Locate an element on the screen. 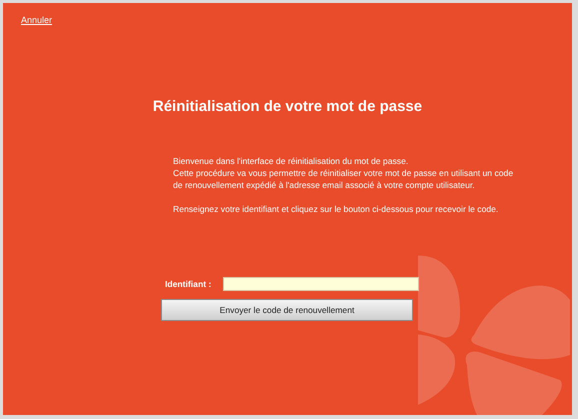 This screenshot has width=578, height=419. instruction-text: Bienvenue dans l'interface de réinitialisation du mot de passe. Cette procédure va vous permettre de réinitialiser votre mot de passe en utilisant un code de renouvellement expédié à l'adresse email associé à votre compte utilisateur. is located at coordinates (343, 173).